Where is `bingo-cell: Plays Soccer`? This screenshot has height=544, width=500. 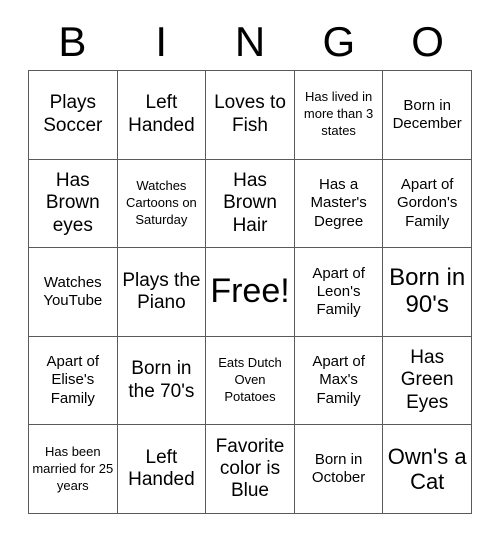
bingo-cell: Plays Soccer is located at coordinates (73, 115).